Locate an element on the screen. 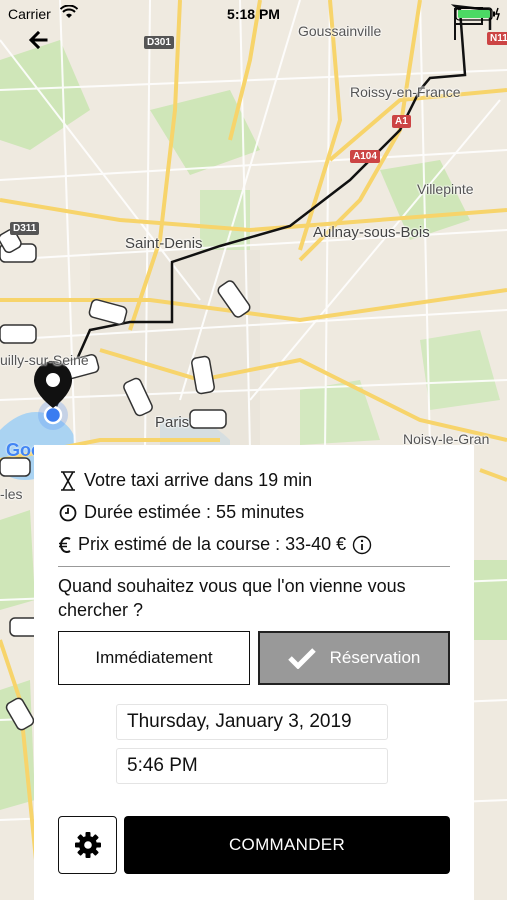  back-arrow-icon is located at coordinates (38, 40).